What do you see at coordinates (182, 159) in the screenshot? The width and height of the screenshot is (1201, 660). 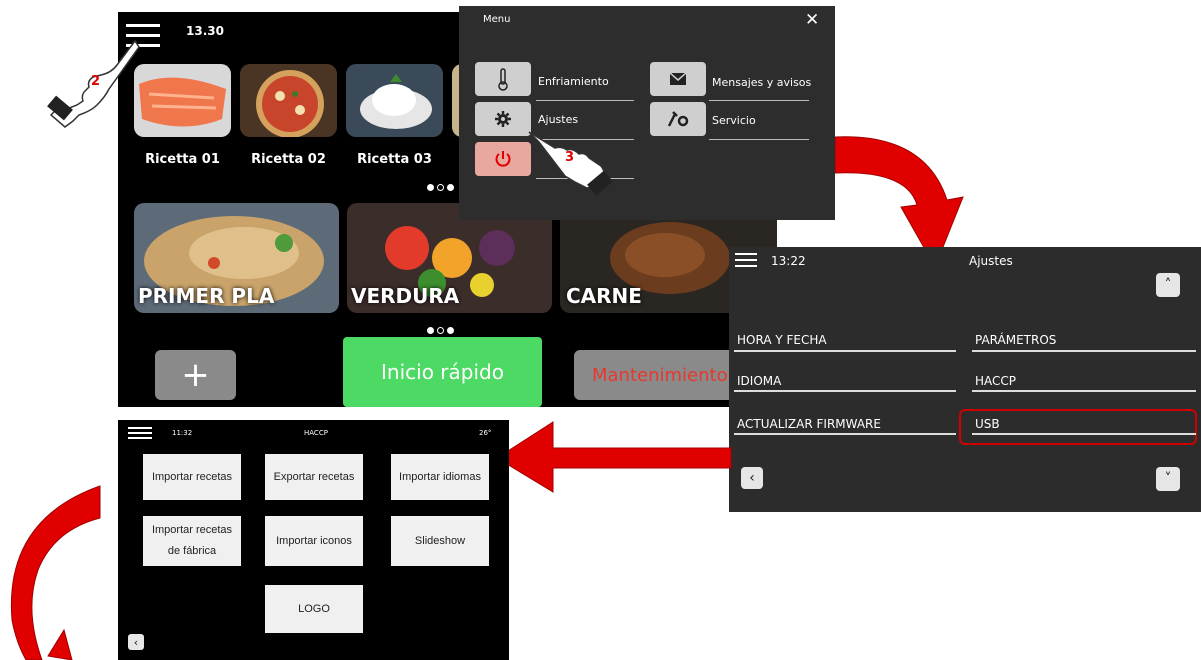 I see `recipe-label-1: Ricetta 01` at bounding box center [182, 159].